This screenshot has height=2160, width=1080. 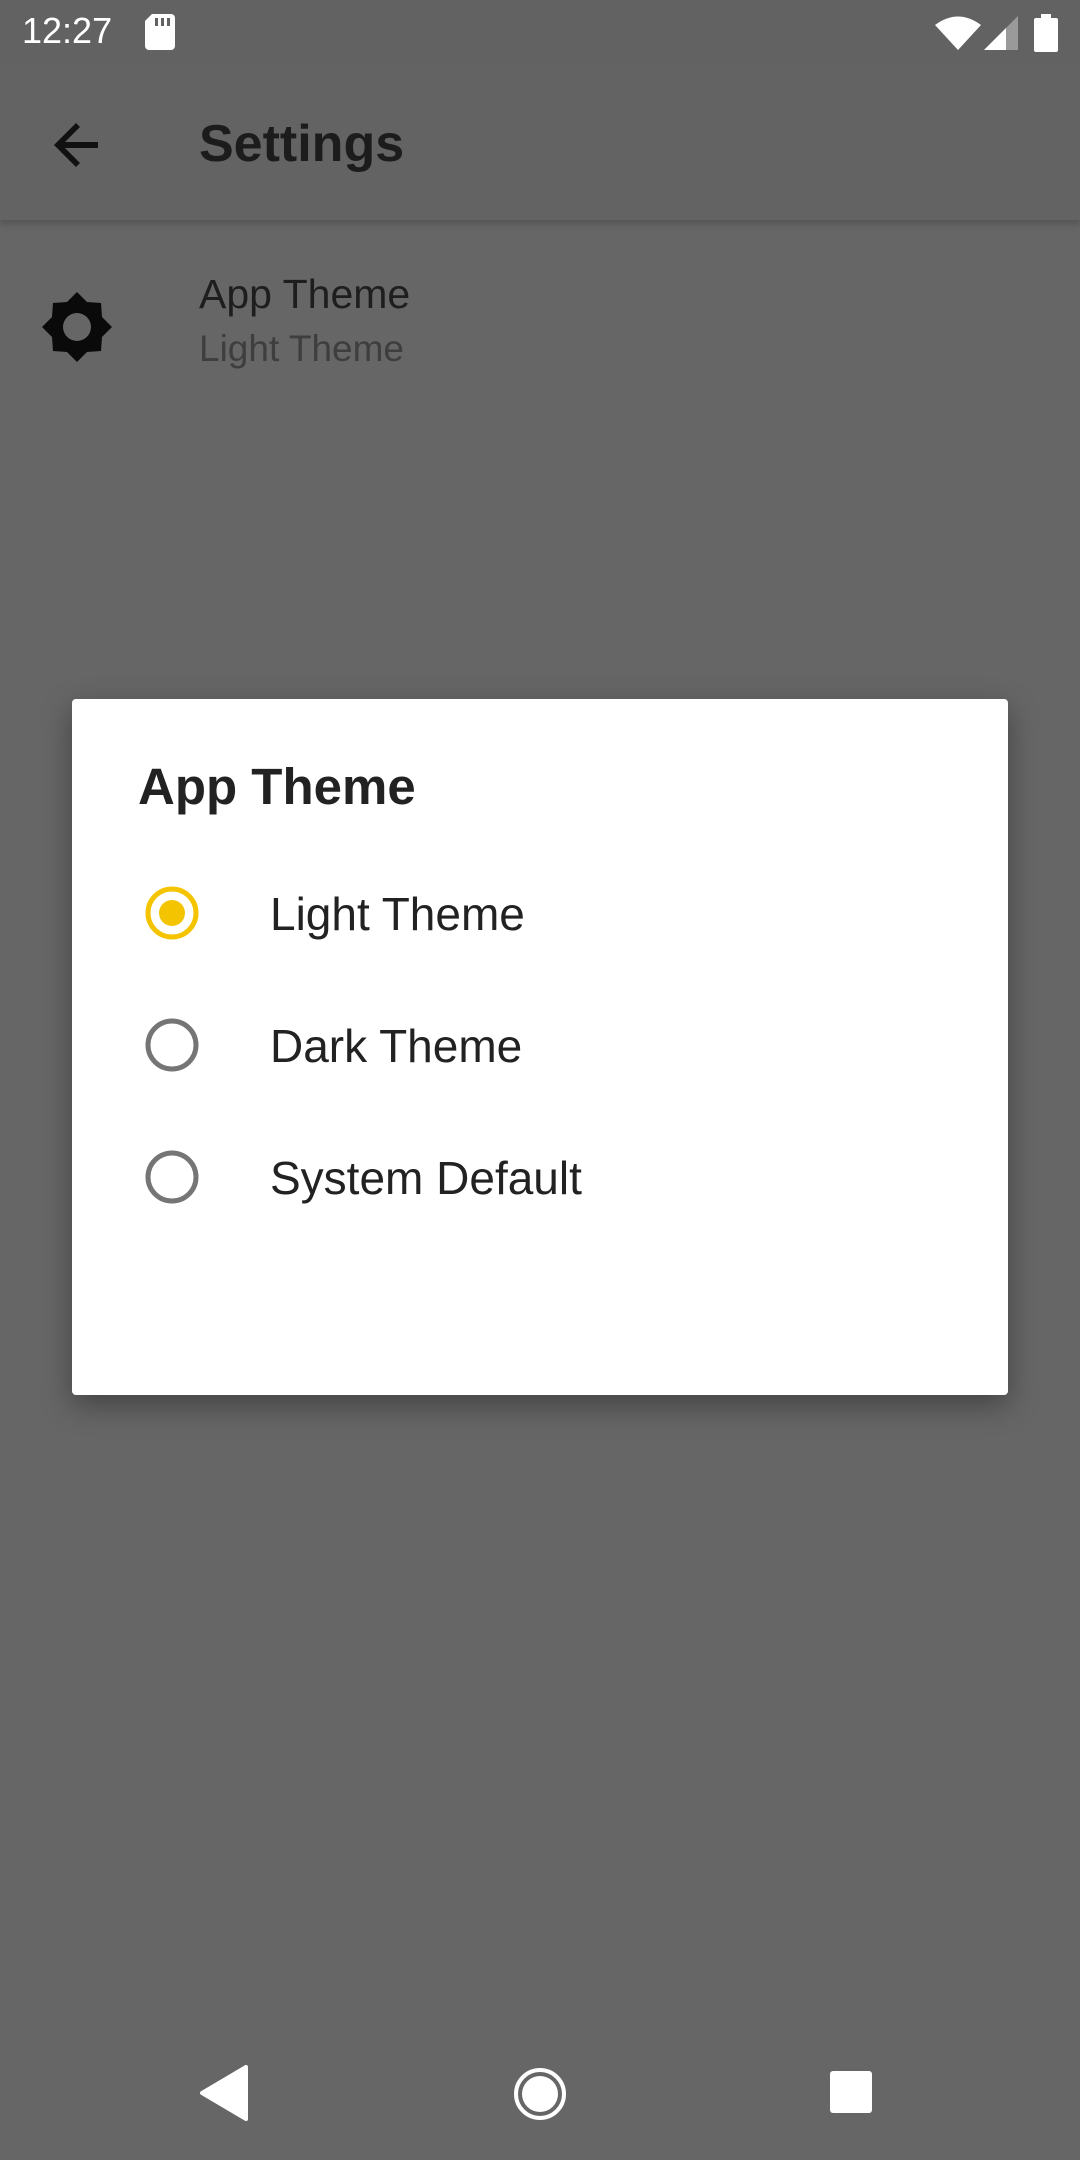 What do you see at coordinates (67, 30) in the screenshot?
I see `status-time: 12:27` at bounding box center [67, 30].